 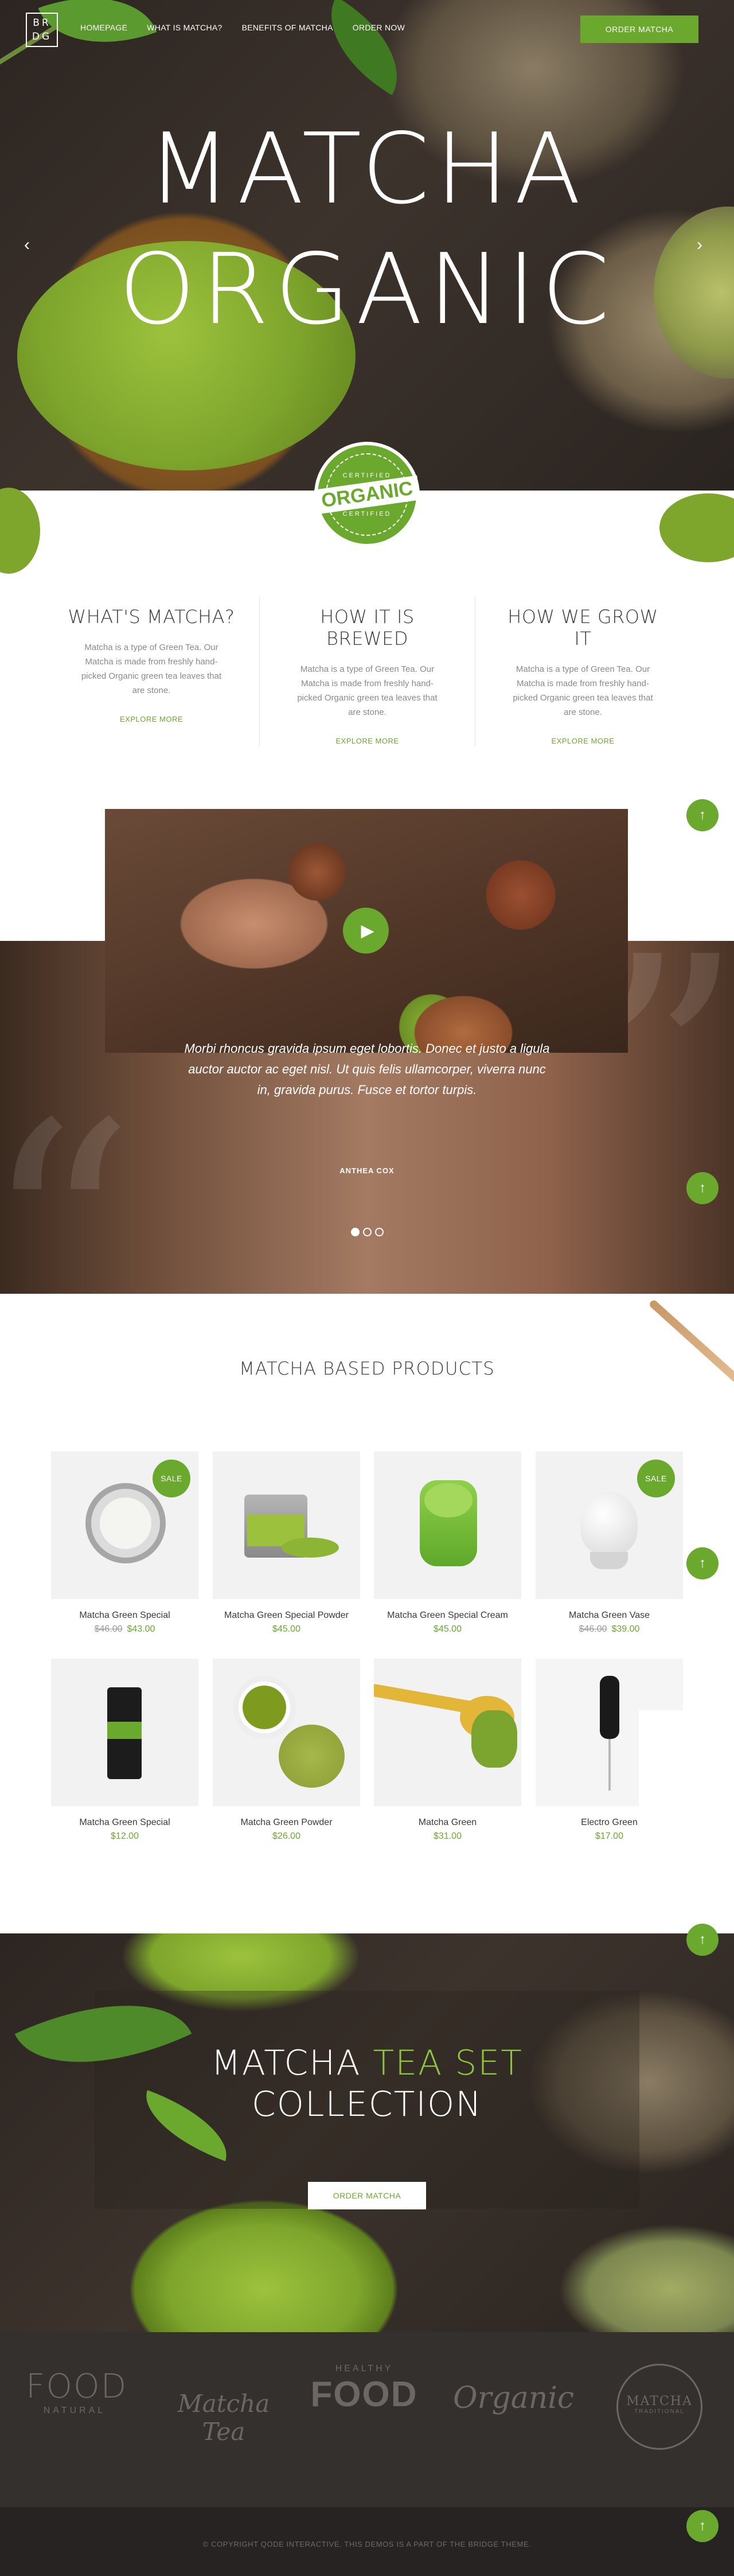 I want to click on product-card: SALE Matcha Green Special $46.00 $43.00, so click(x=125, y=1544).